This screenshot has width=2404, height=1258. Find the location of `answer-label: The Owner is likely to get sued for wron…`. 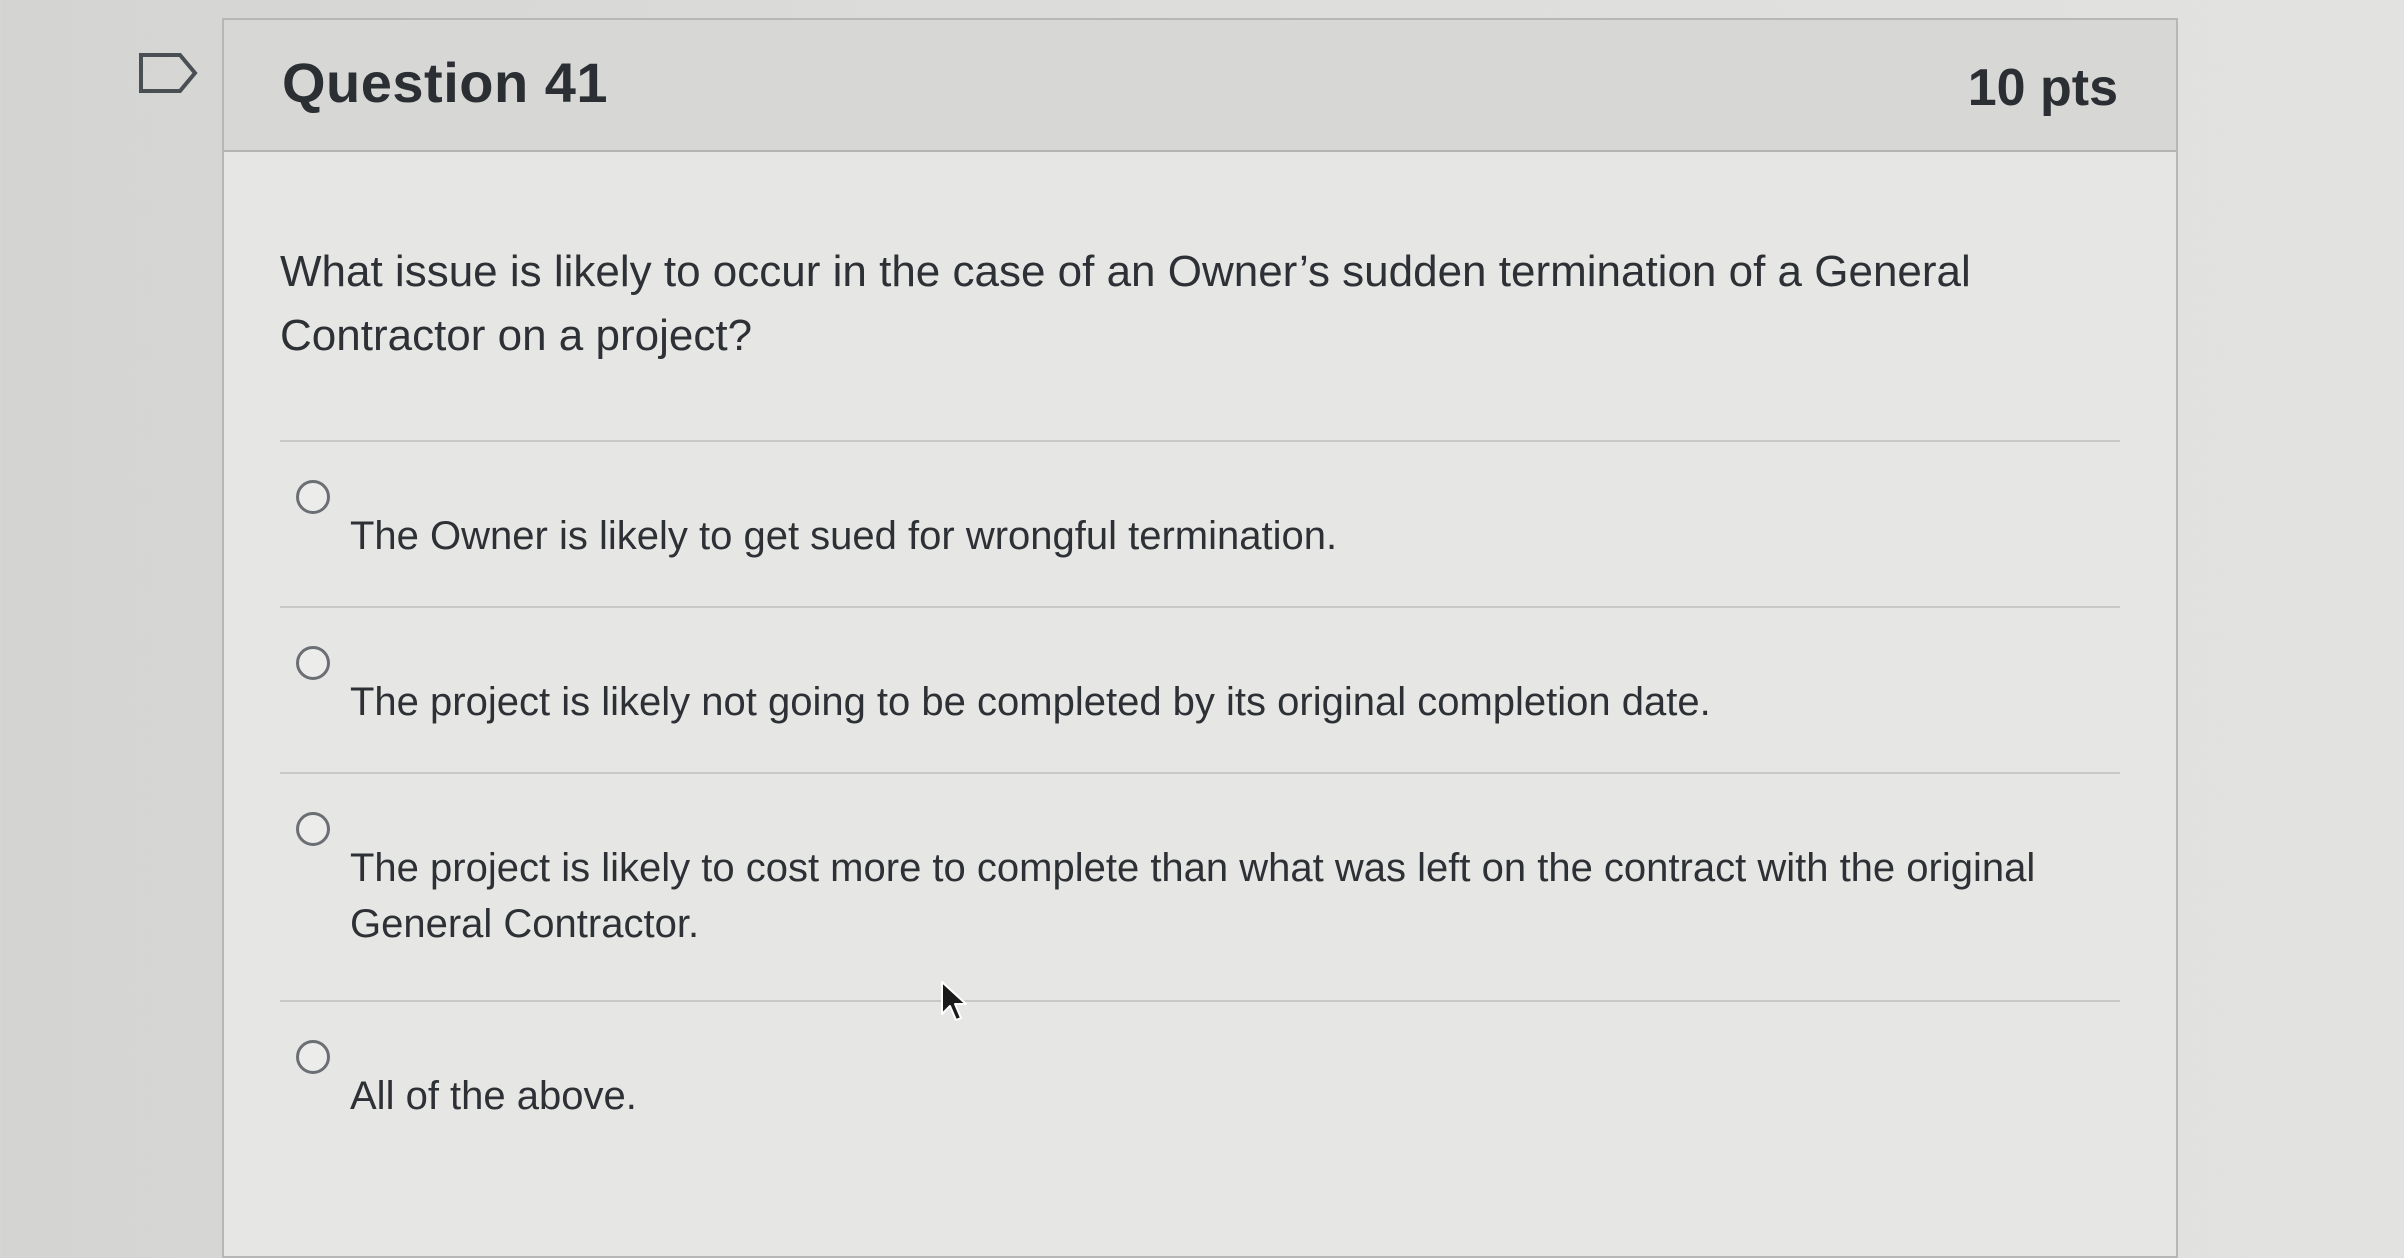

answer-label: The Owner is likely to get sued for wron… is located at coordinates (1200, 536).